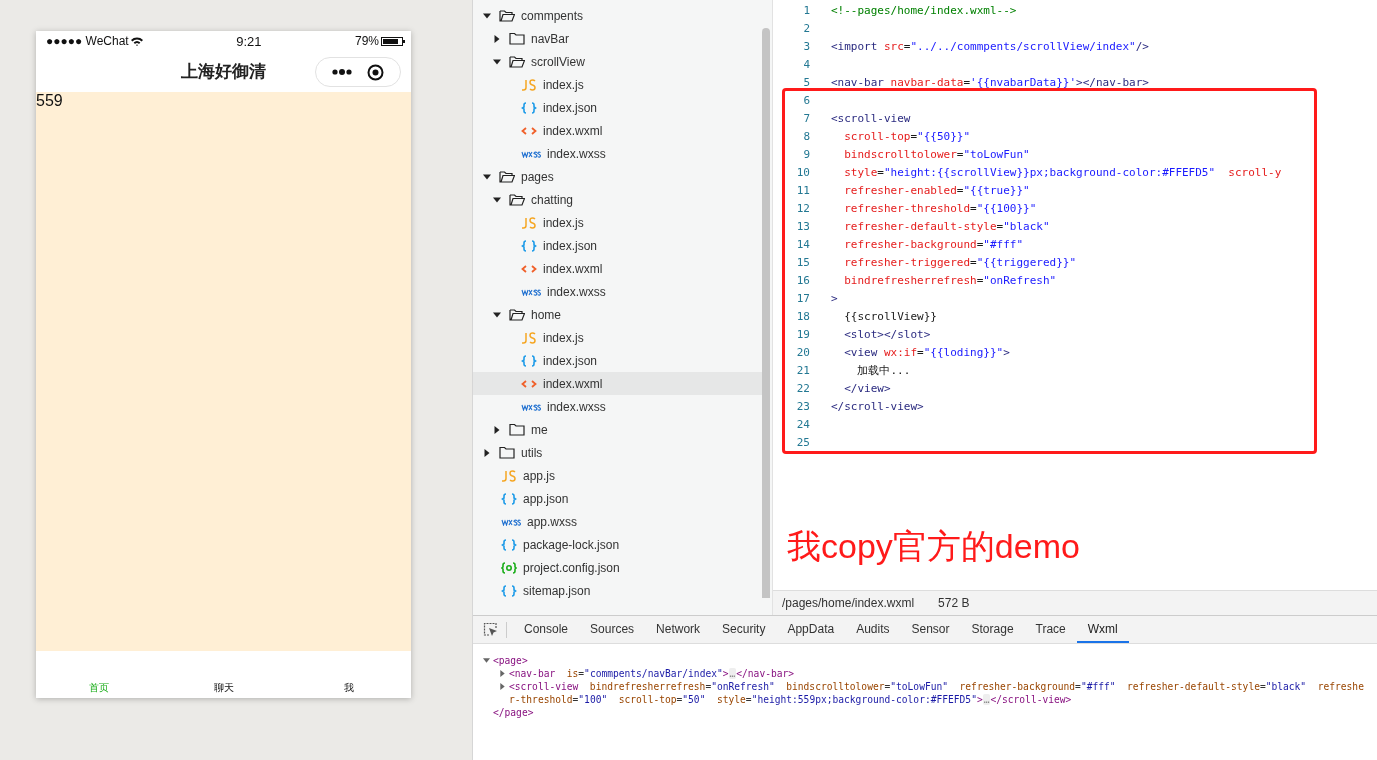  Describe the element at coordinates (617, 429) in the screenshot. I see `file-tree-item: me` at that location.